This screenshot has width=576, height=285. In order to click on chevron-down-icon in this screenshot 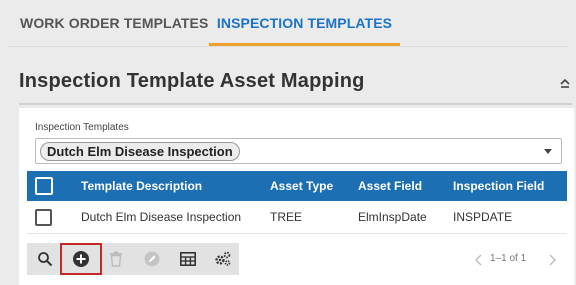, I will do `click(548, 151)`.